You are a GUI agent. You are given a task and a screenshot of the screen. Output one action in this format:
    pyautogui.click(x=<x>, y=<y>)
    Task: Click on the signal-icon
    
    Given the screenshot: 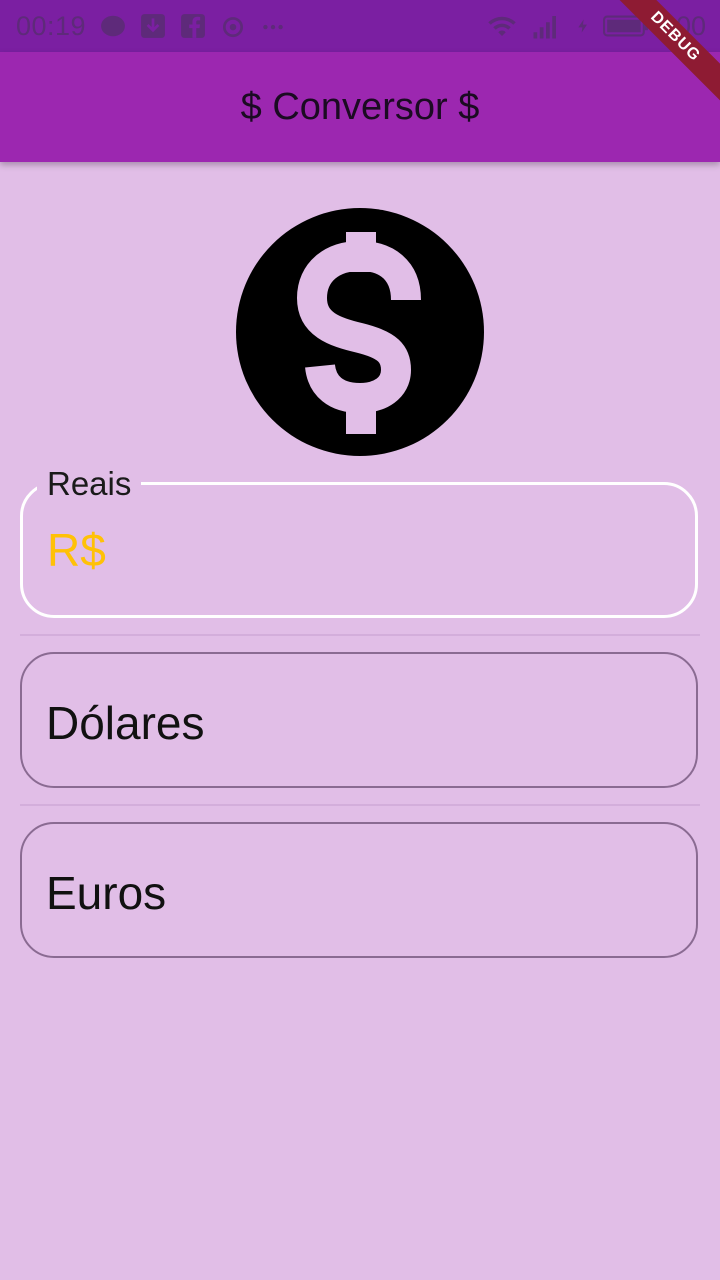 What is the action you would take?
    pyautogui.click(x=544, y=27)
    